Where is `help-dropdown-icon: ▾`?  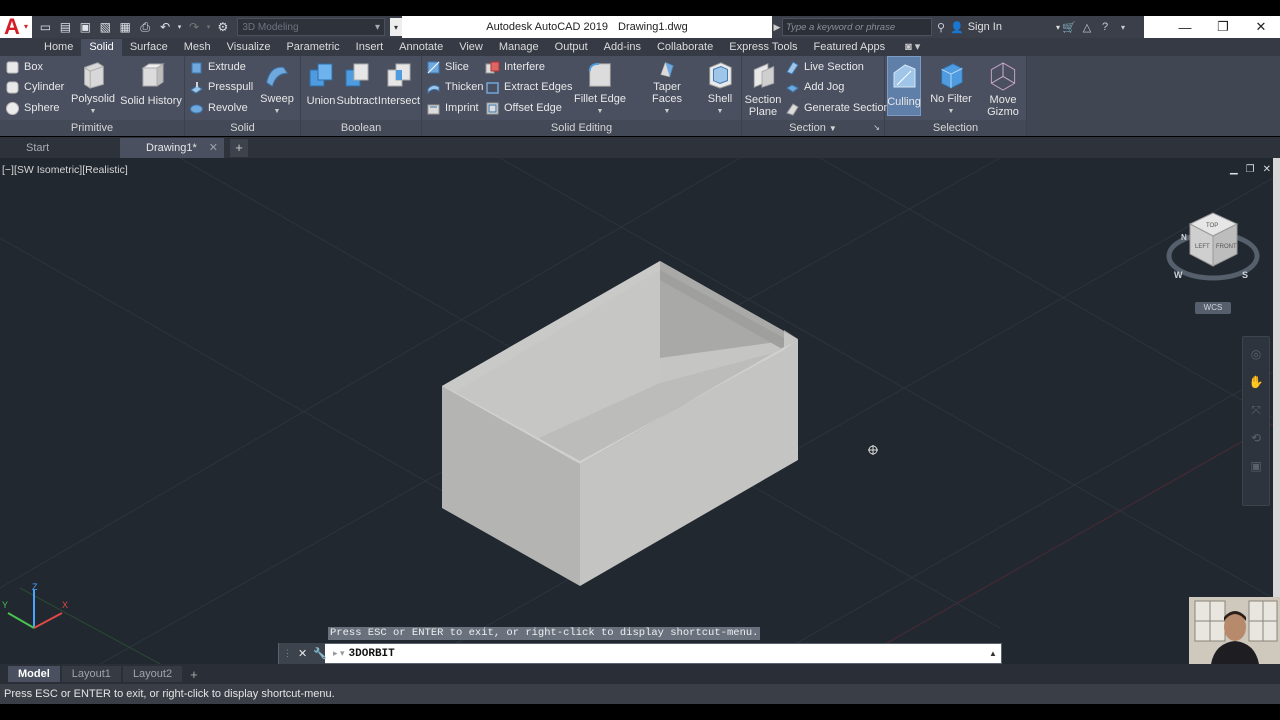 help-dropdown-icon: ▾ is located at coordinates (1123, 27).